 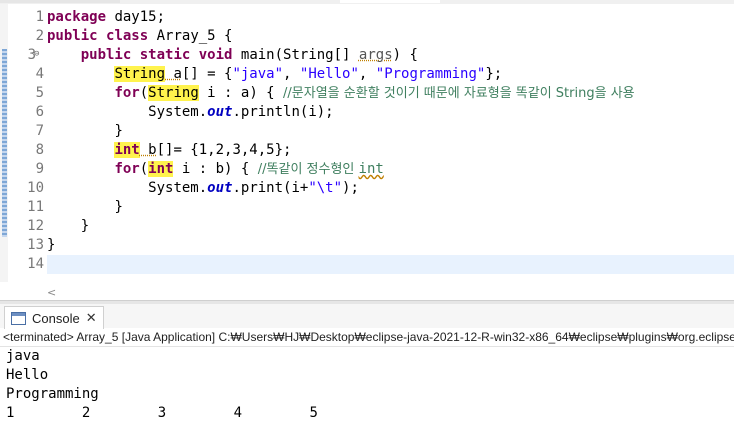 What do you see at coordinates (27, 143) in the screenshot?
I see `line-number-gutter: 1 2 3 ⊖ 4 5 6 7 8 9 10 11 12 13 14` at bounding box center [27, 143].